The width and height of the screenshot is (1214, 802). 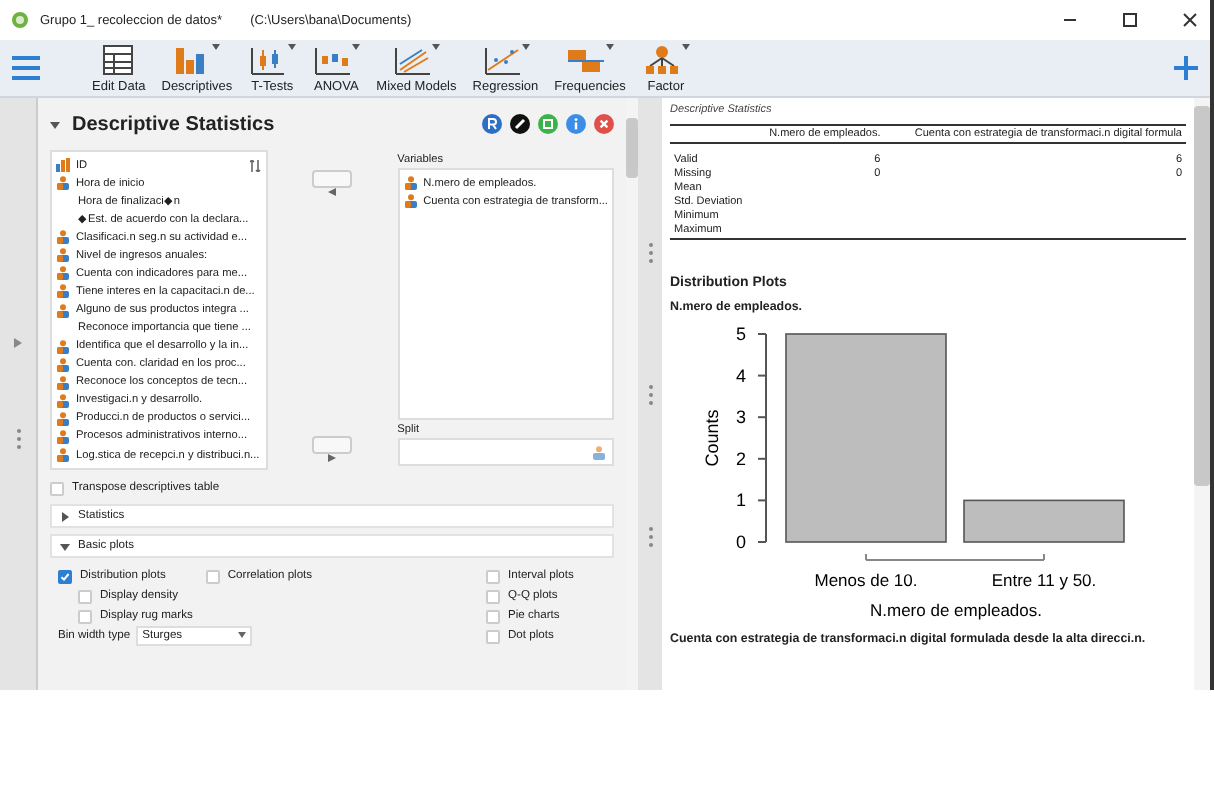 What do you see at coordinates (501, 59) in the screenshot?
I see `scatter-plot-icon` at bounding box center [501, 59].